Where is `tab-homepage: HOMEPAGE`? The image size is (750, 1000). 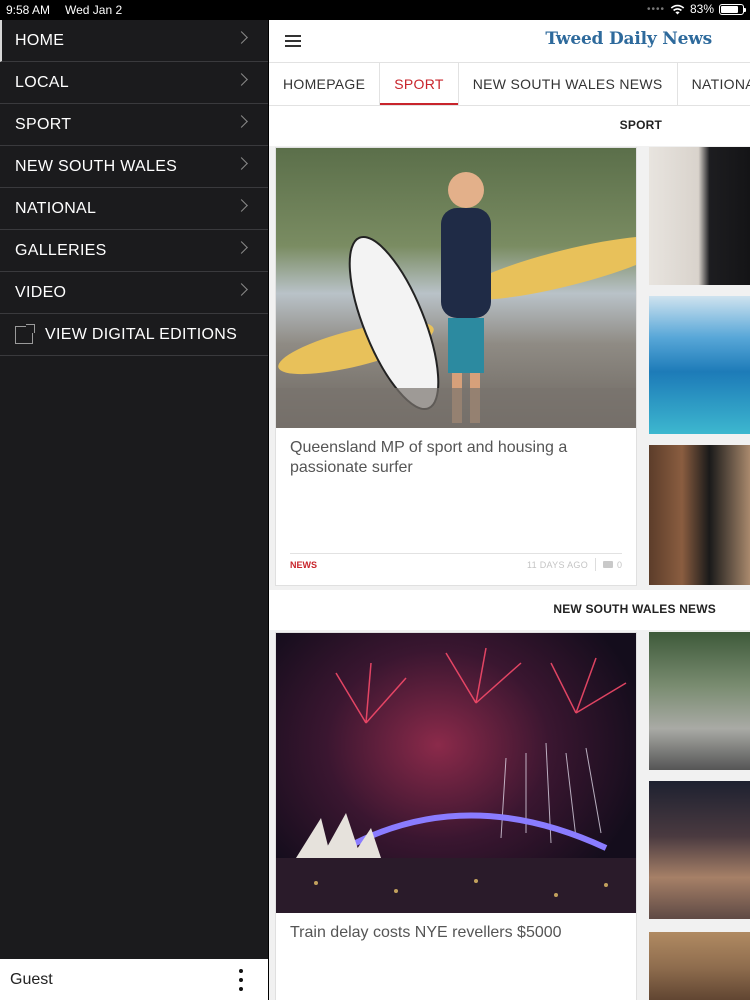
tab-homepage: HOMEPAGE is located at coordinates (325, 84).